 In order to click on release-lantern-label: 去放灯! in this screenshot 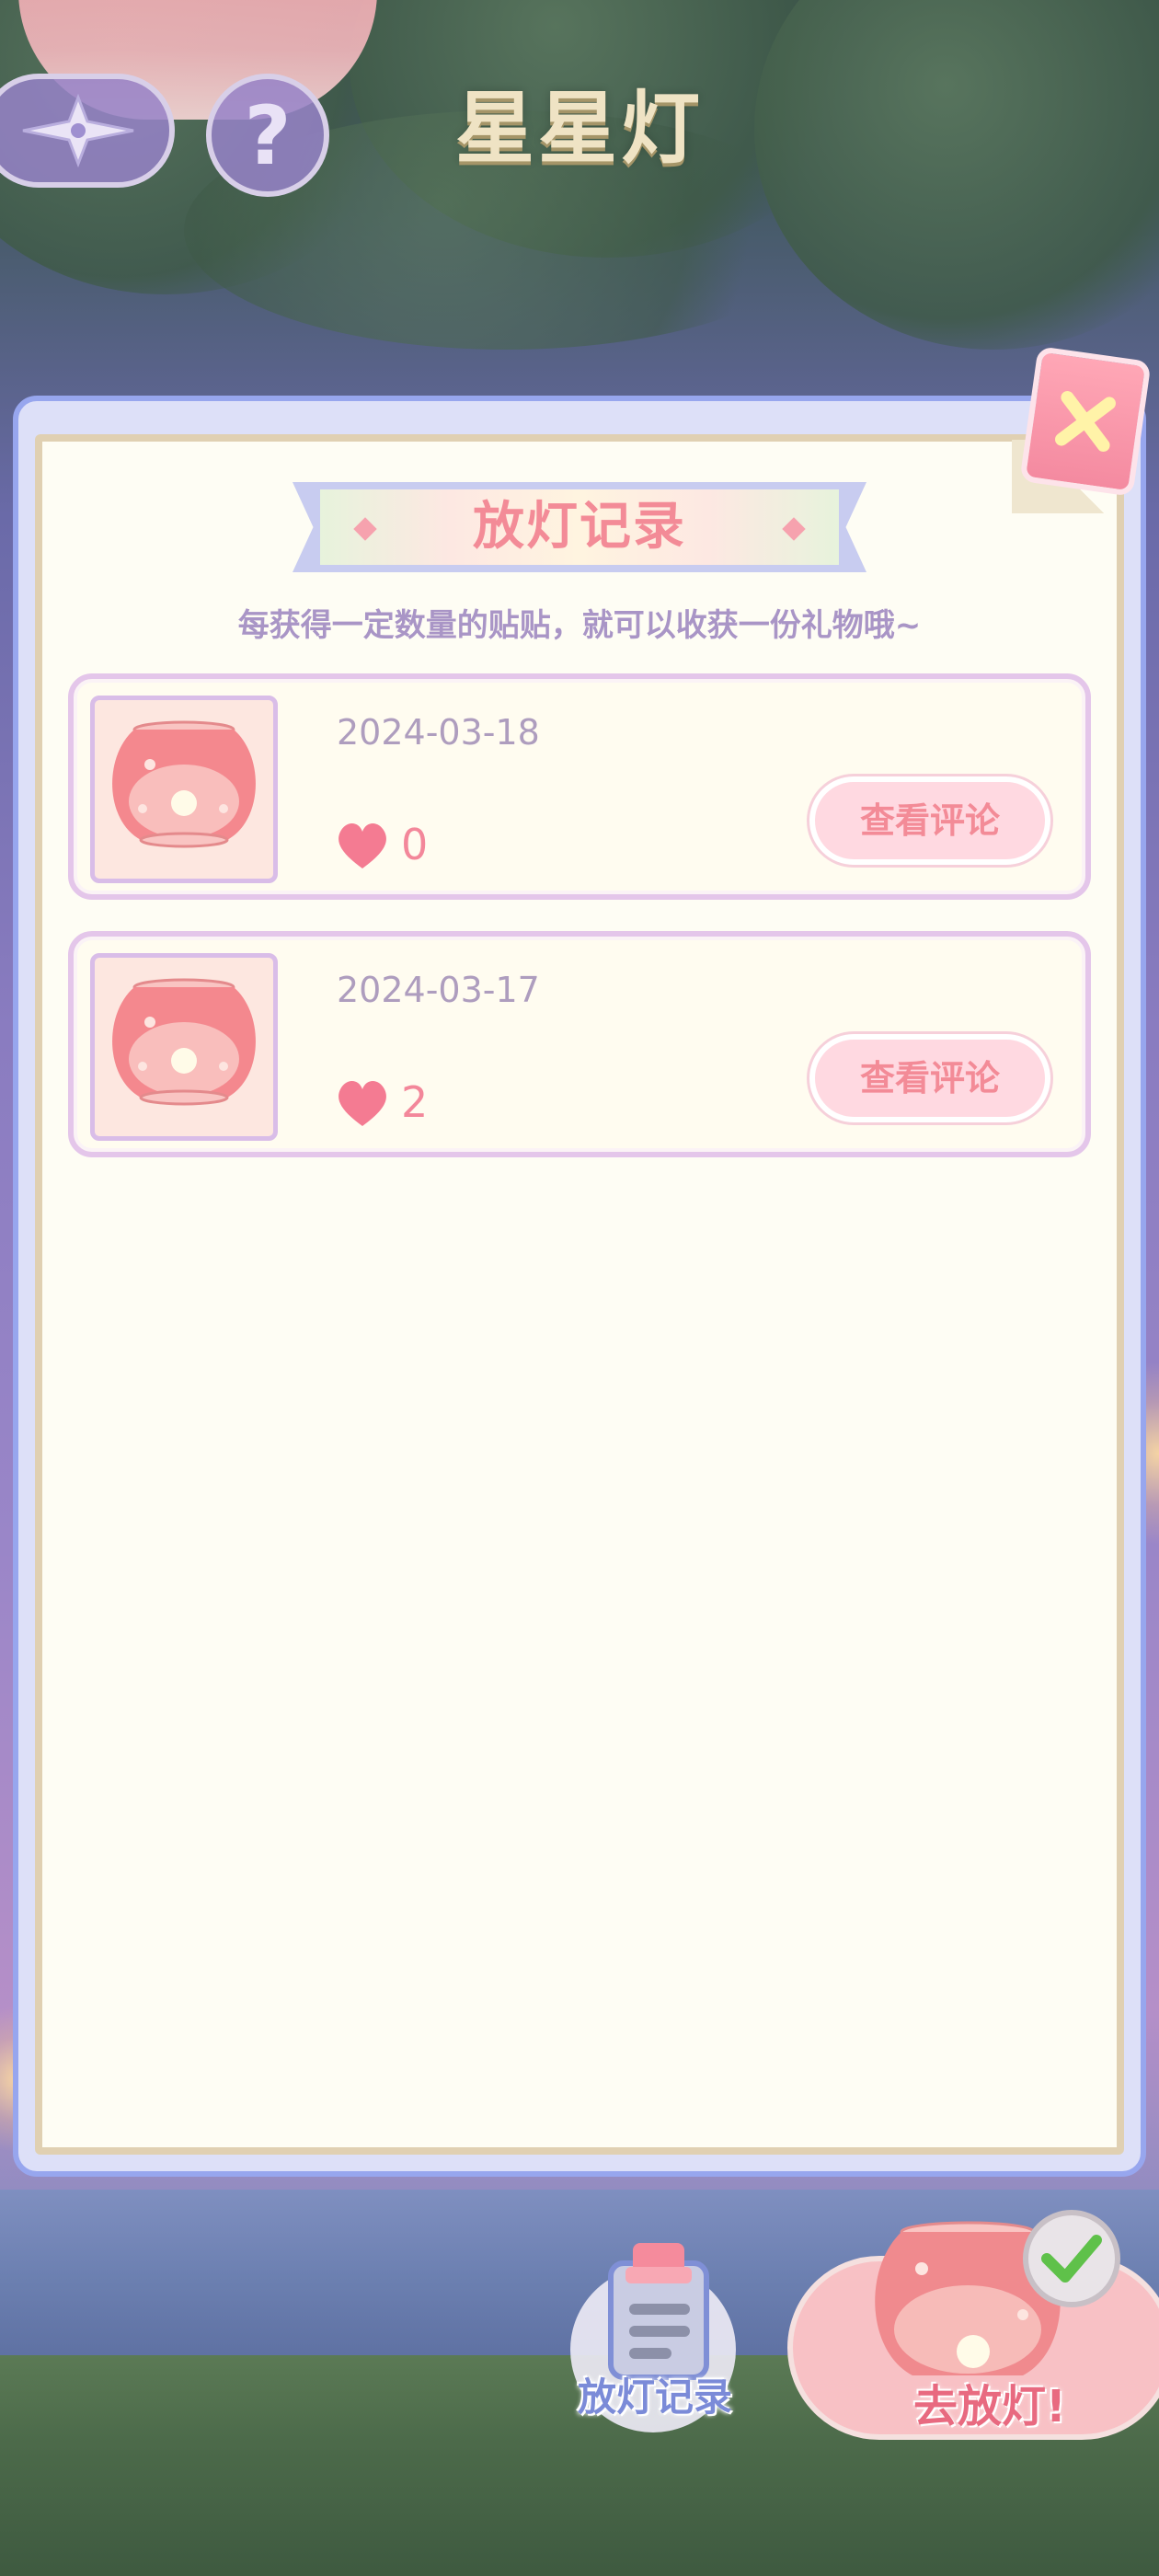, I will do `click(989, 2406)`.